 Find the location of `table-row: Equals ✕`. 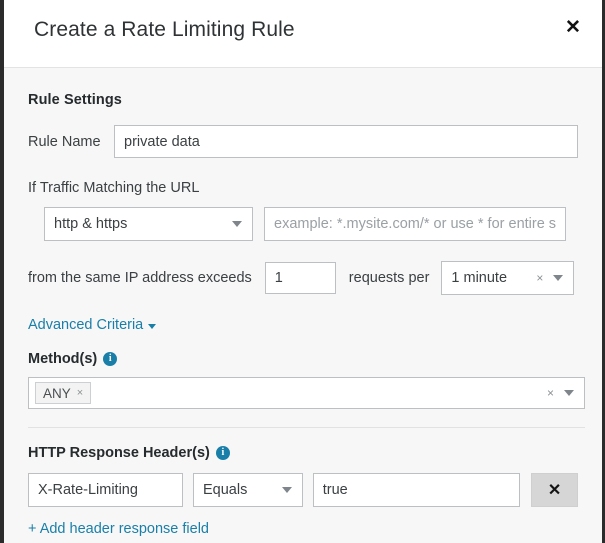

table-row: Equals ✕ is located at coordinates (303, 490).